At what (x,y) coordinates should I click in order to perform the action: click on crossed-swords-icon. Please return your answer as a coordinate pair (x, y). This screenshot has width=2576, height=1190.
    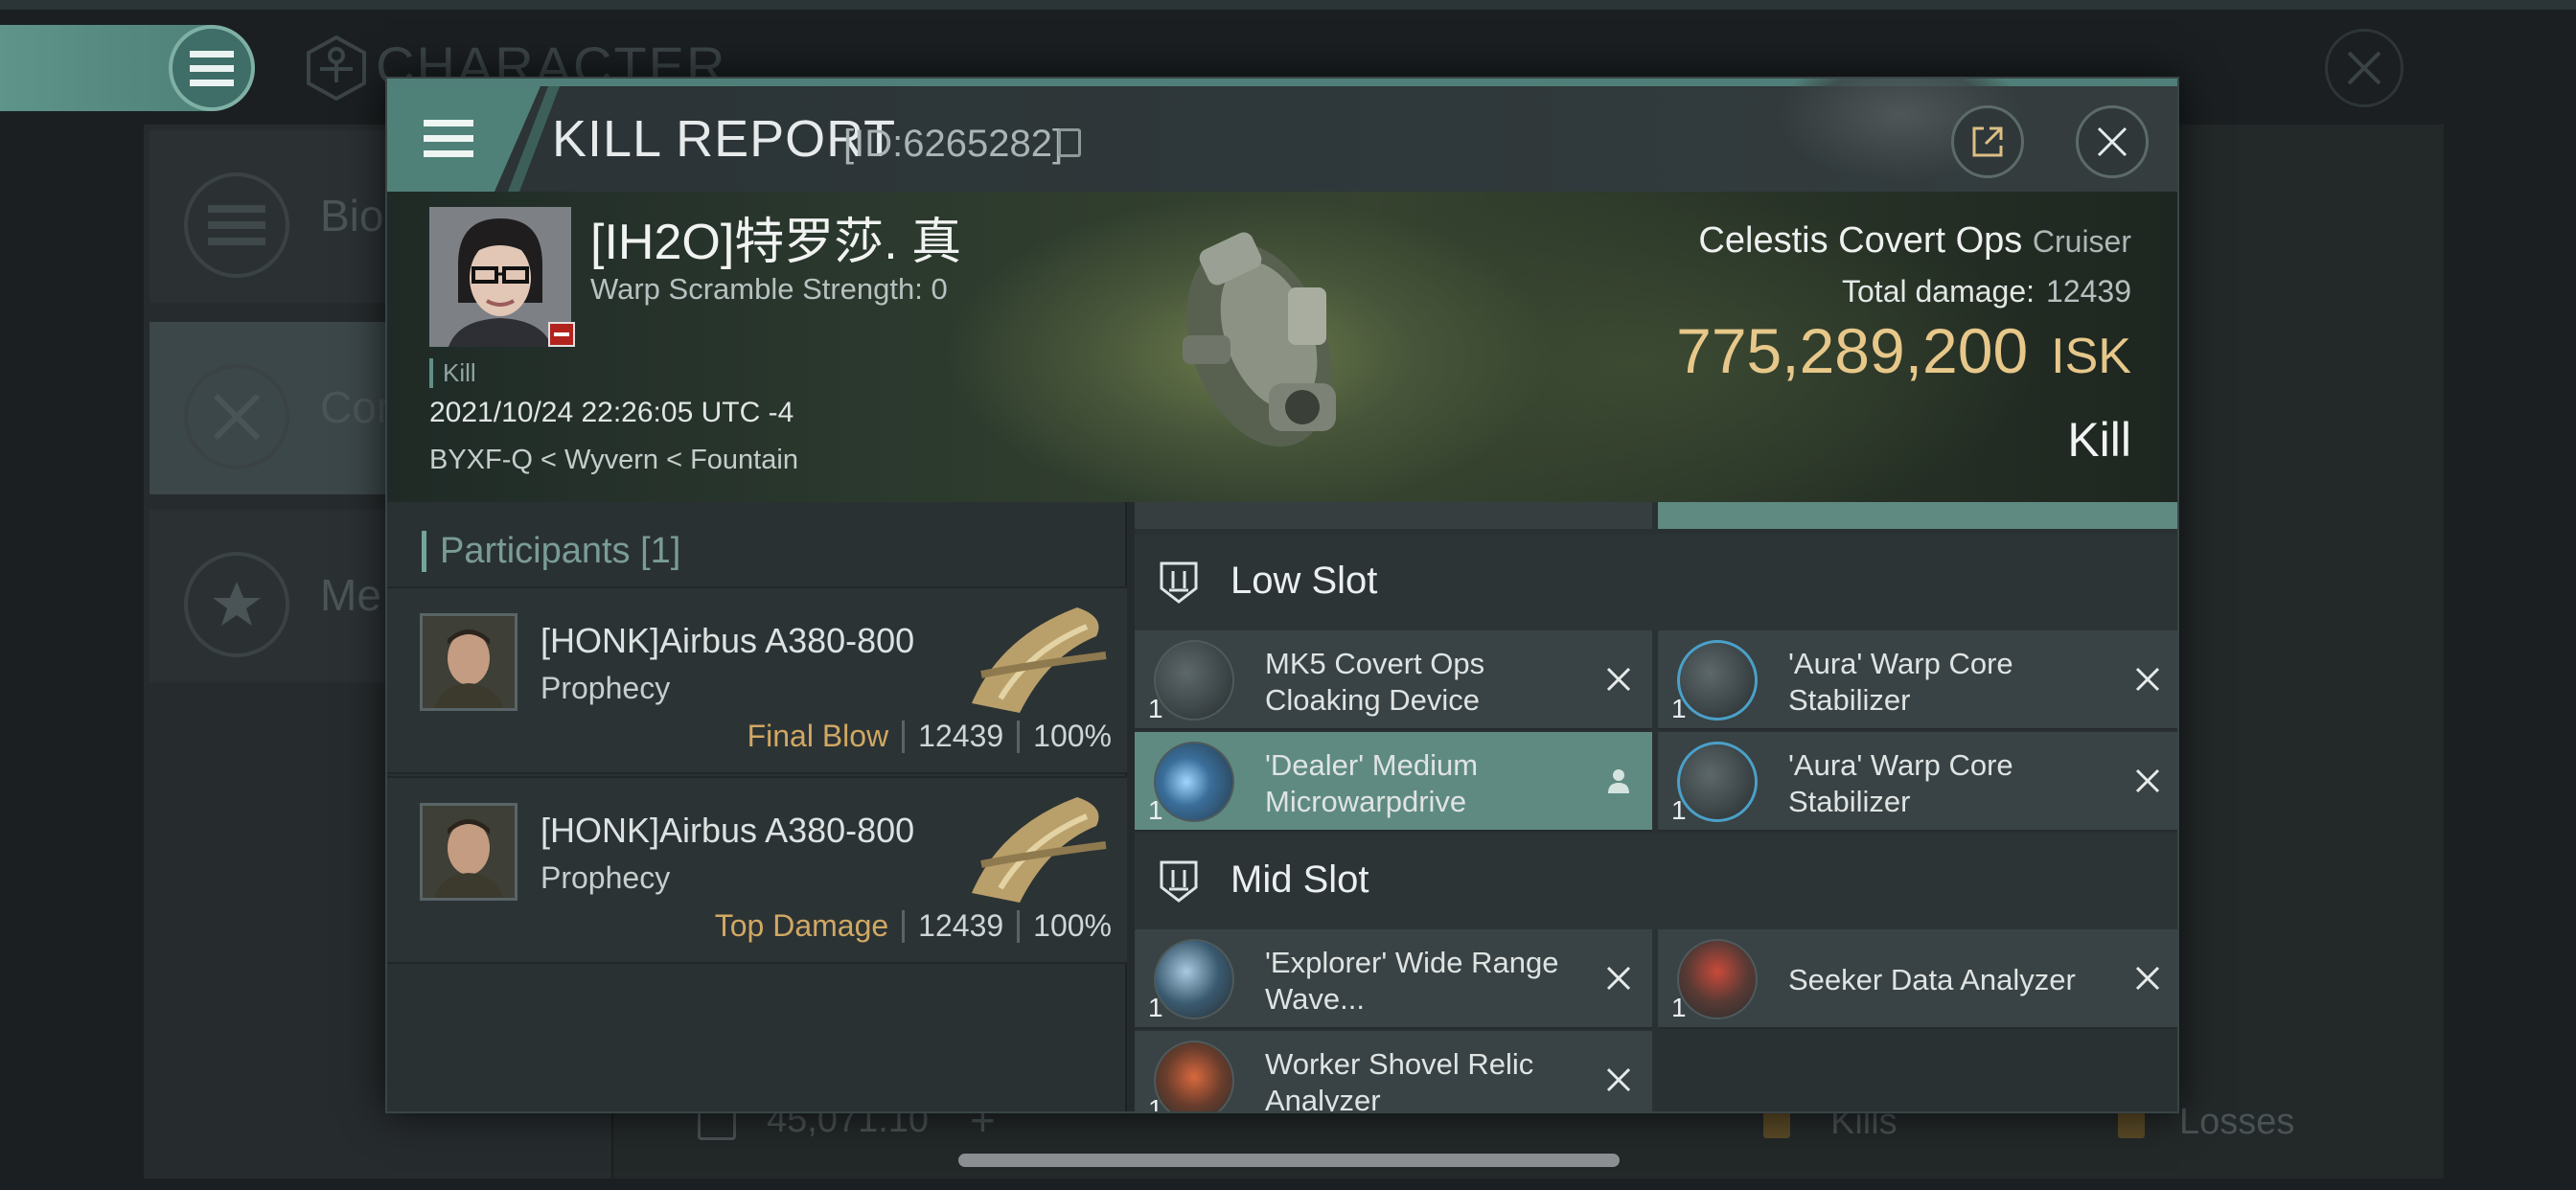
    Looking at the image, I should click on (236, 417).